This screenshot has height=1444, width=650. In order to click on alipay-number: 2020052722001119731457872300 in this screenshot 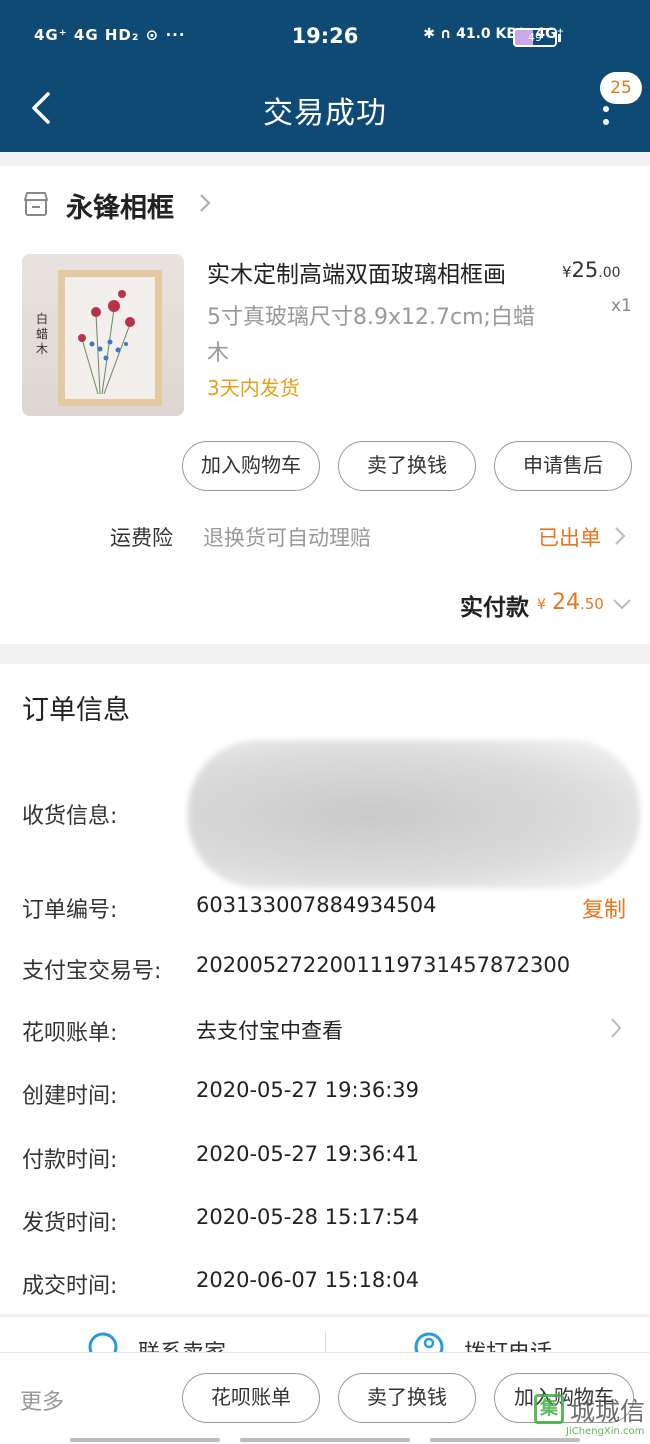, I will do `click(383, 965)`.